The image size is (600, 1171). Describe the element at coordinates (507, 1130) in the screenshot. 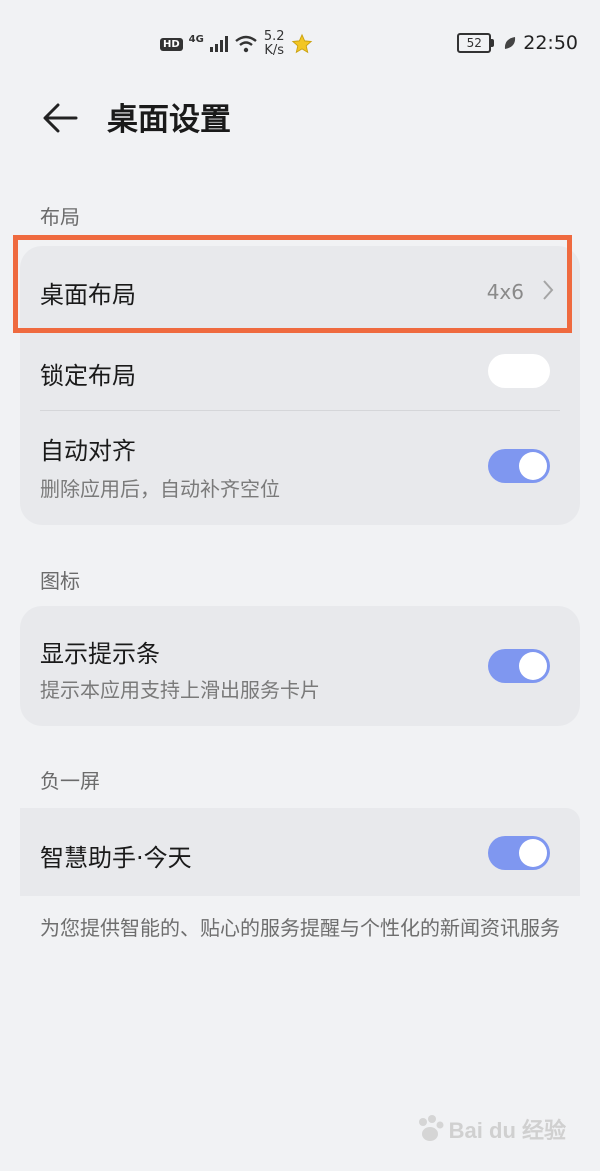

I see `watermark-text: Bai du 经验` at that location.